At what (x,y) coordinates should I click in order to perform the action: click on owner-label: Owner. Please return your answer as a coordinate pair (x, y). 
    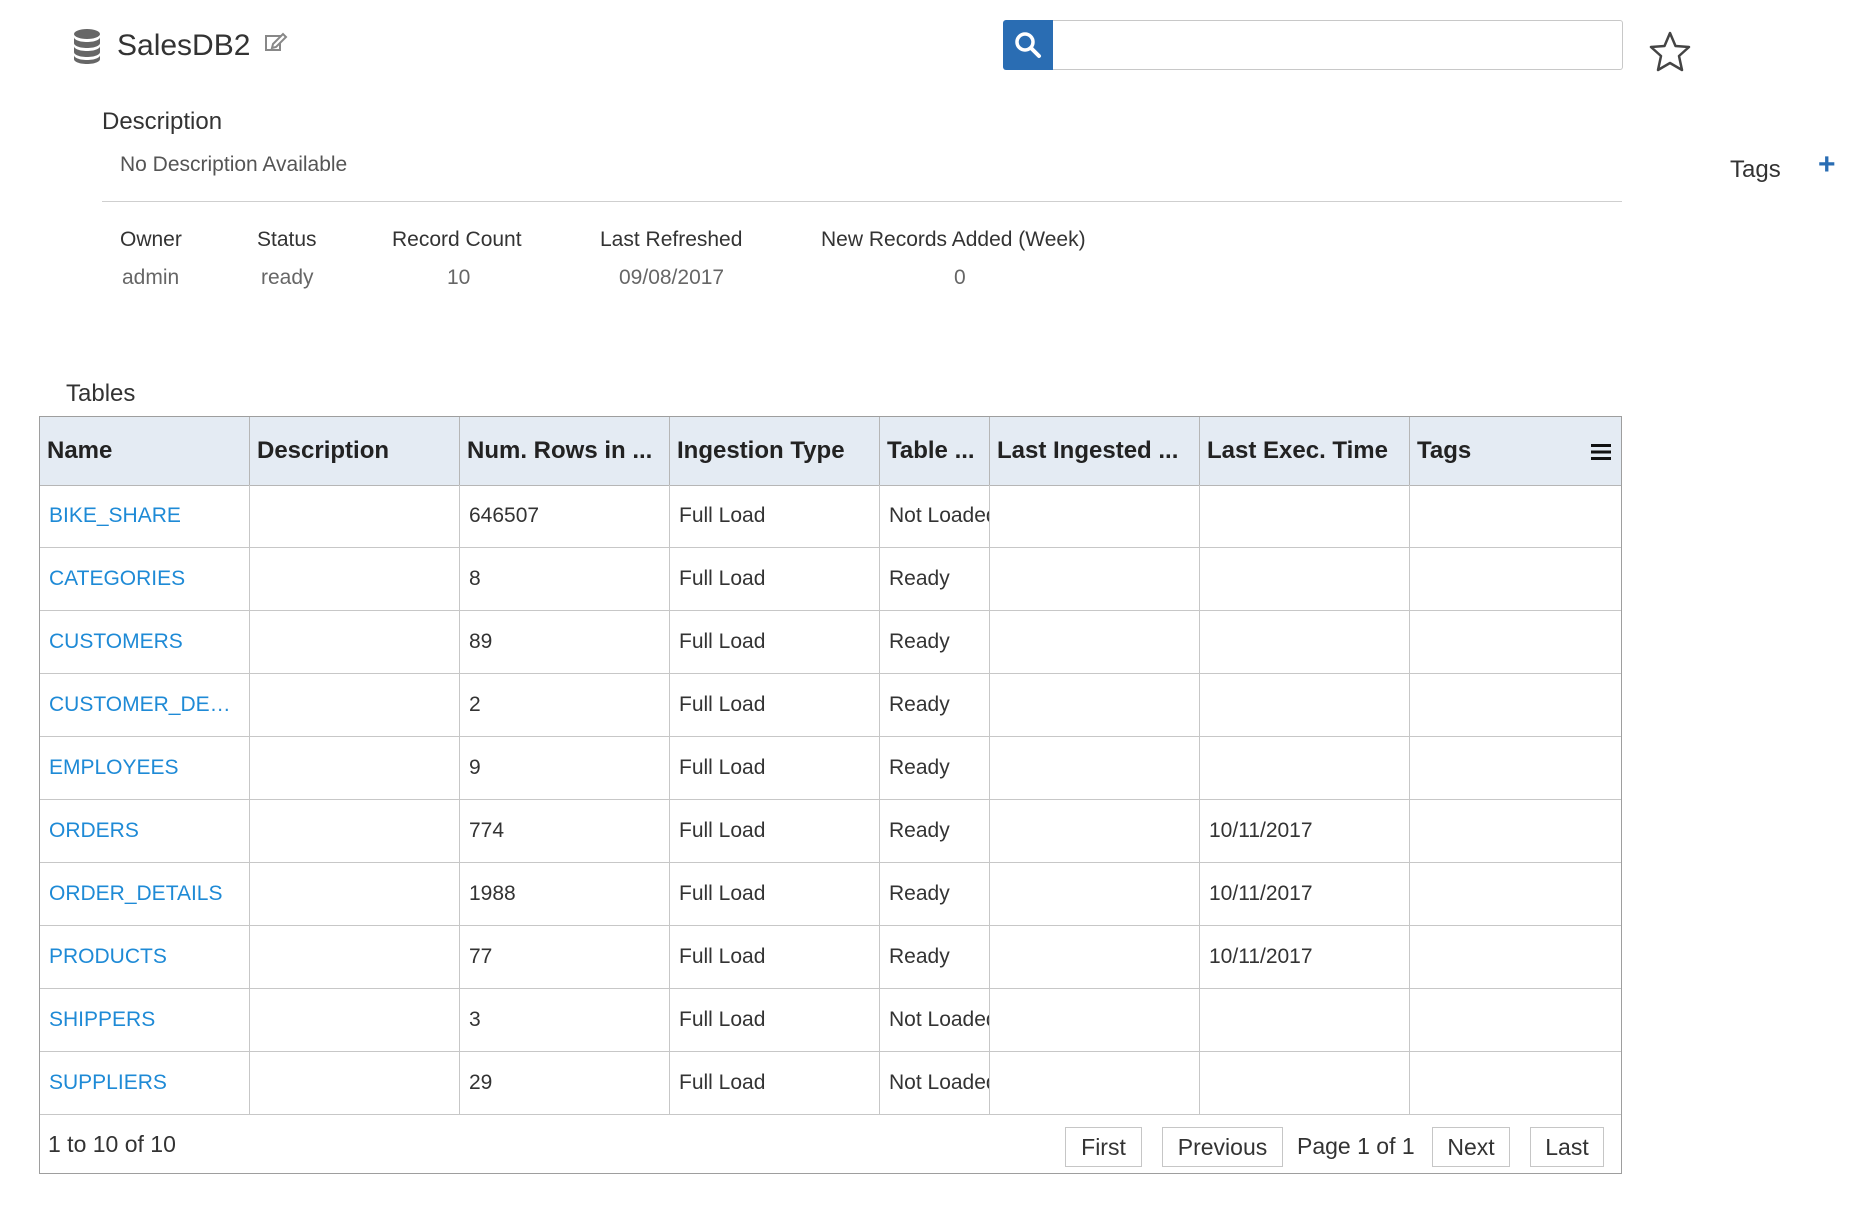
    Looking at the image, I should click on (151, 239).